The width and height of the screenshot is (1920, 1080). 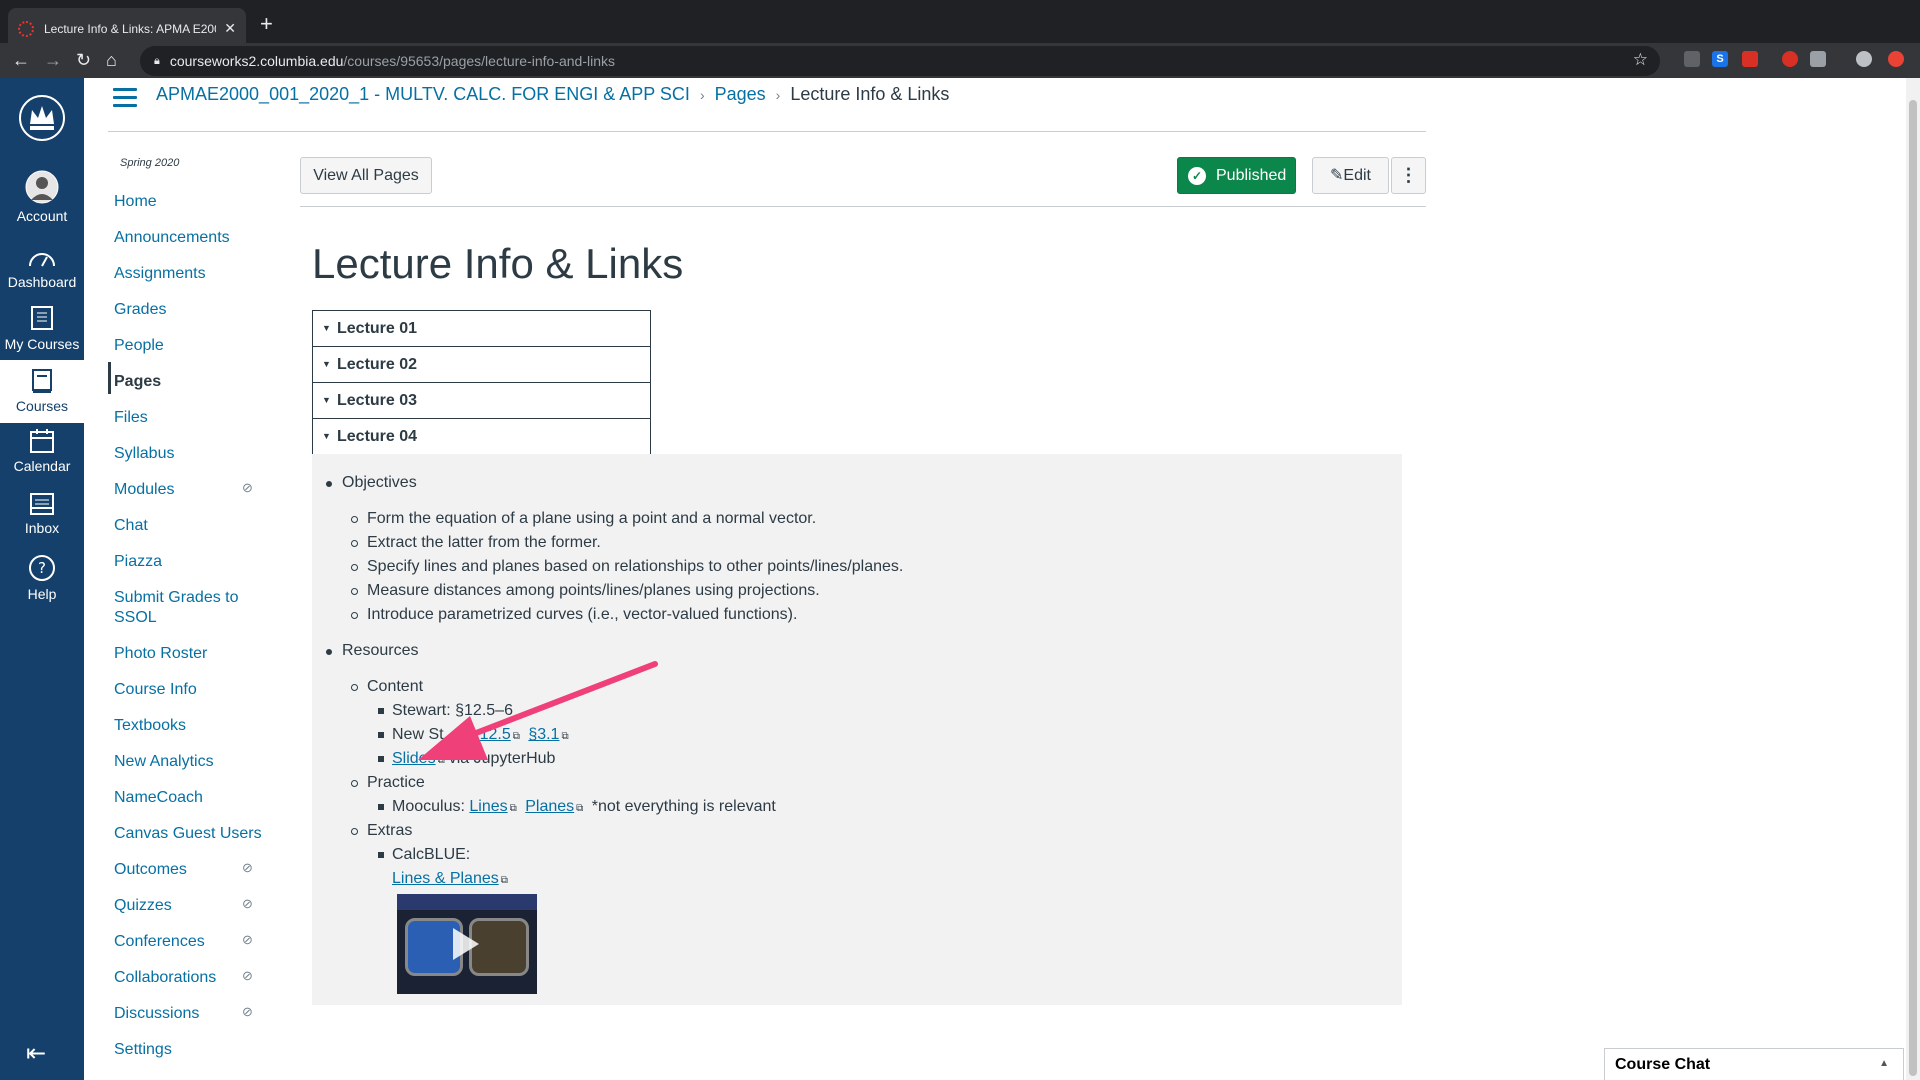 What do you see at coordinates (481, 364) in the screenshot?
I see `lecture-accordion-02: ▼ Lecture 02` at bounding box center [481, 364].